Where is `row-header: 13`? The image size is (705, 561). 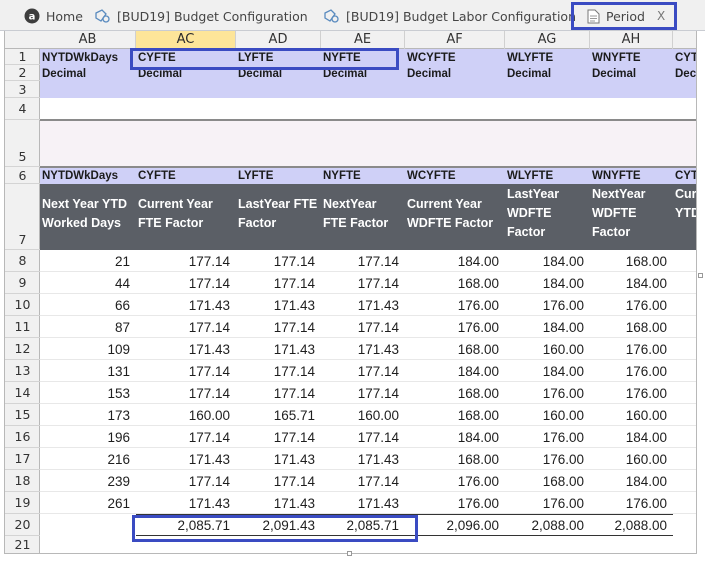
row-header: 13 is located at coordinates (22, 371).